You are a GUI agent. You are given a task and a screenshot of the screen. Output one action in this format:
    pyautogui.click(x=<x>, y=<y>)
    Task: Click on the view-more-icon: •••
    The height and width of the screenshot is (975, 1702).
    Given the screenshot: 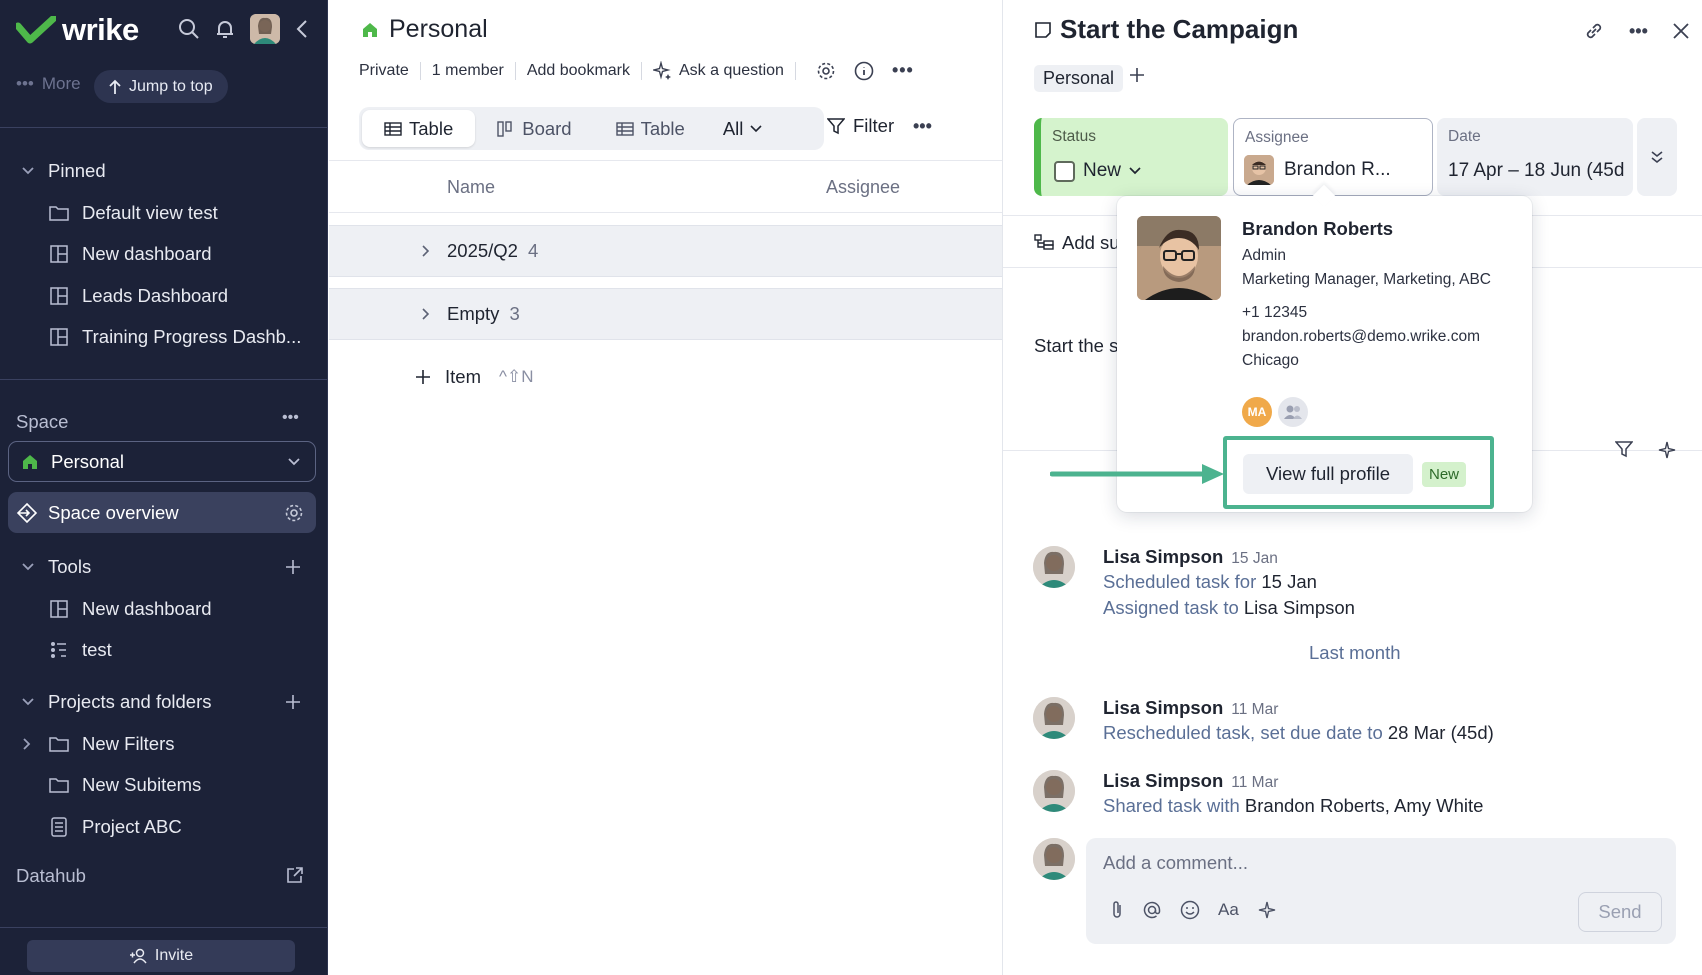 What is the action you would take?
    pyautogui.click(x=922, y=126)
    